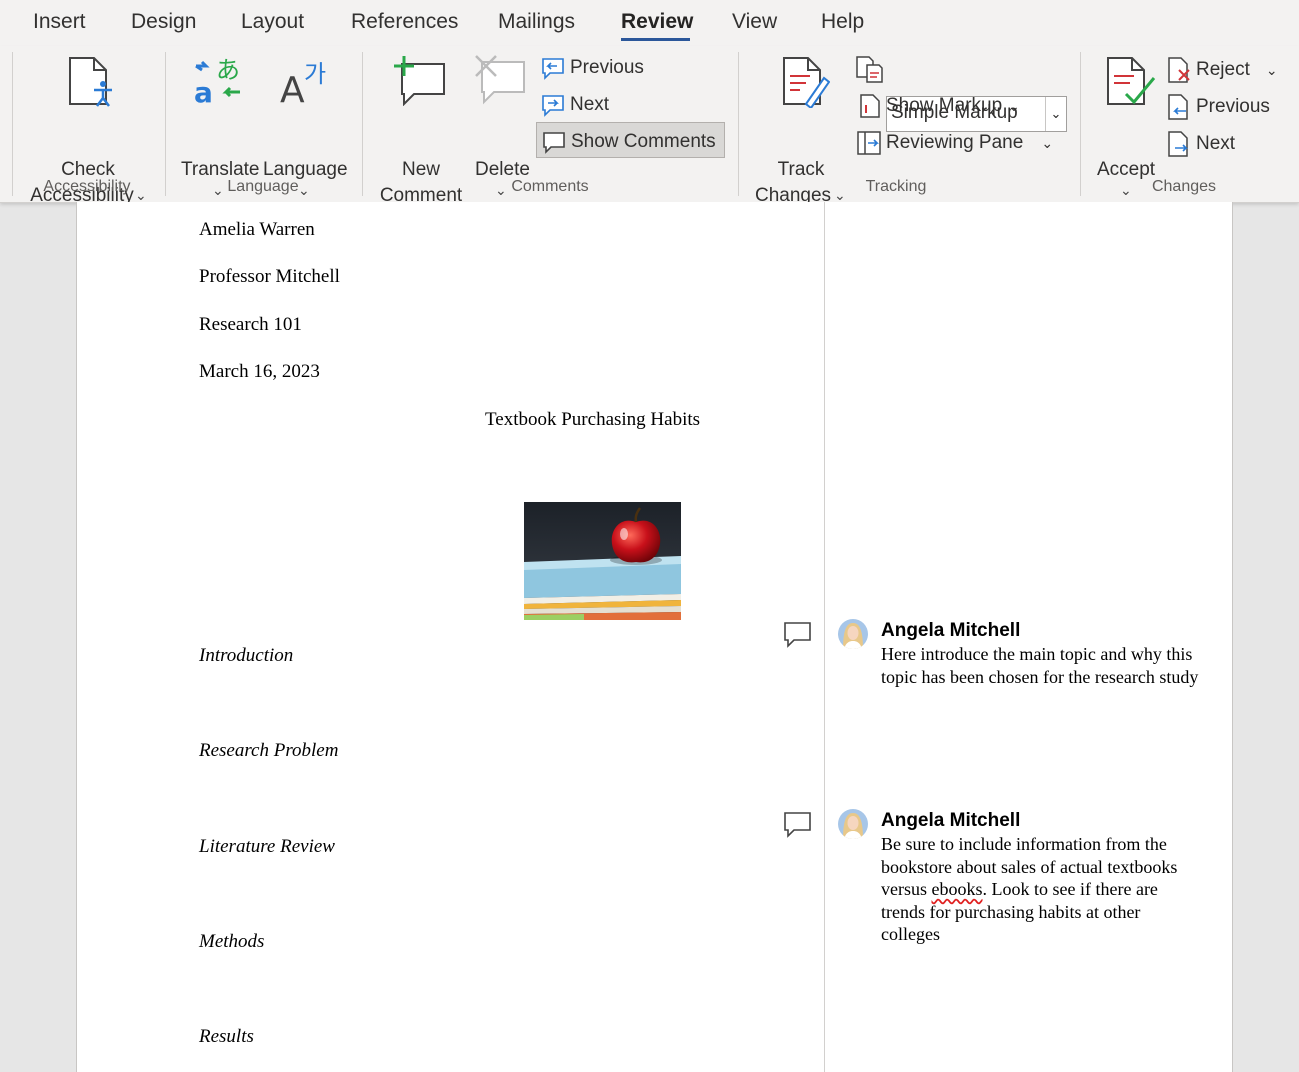 The height and width of the screenshot is (1072, 1299). I want to click on active-tab-indicator, so click(655, 39).